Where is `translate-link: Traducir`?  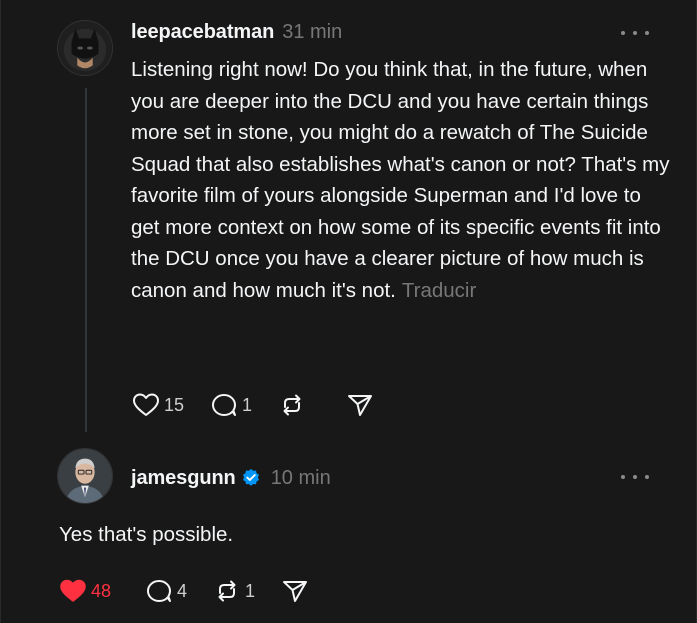 translate-link: Traducir is located at coordinates (439, 290).